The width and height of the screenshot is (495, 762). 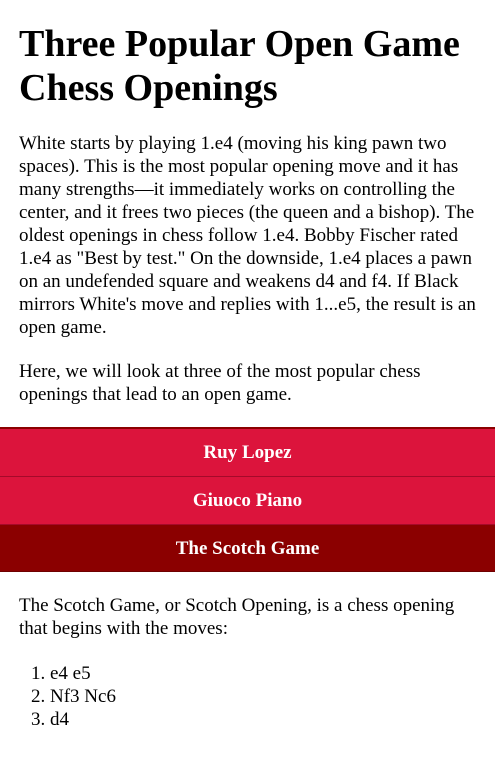 I want to click on tab-giuoco-piano: Giuoco Piano, so click(x=247, y=501).